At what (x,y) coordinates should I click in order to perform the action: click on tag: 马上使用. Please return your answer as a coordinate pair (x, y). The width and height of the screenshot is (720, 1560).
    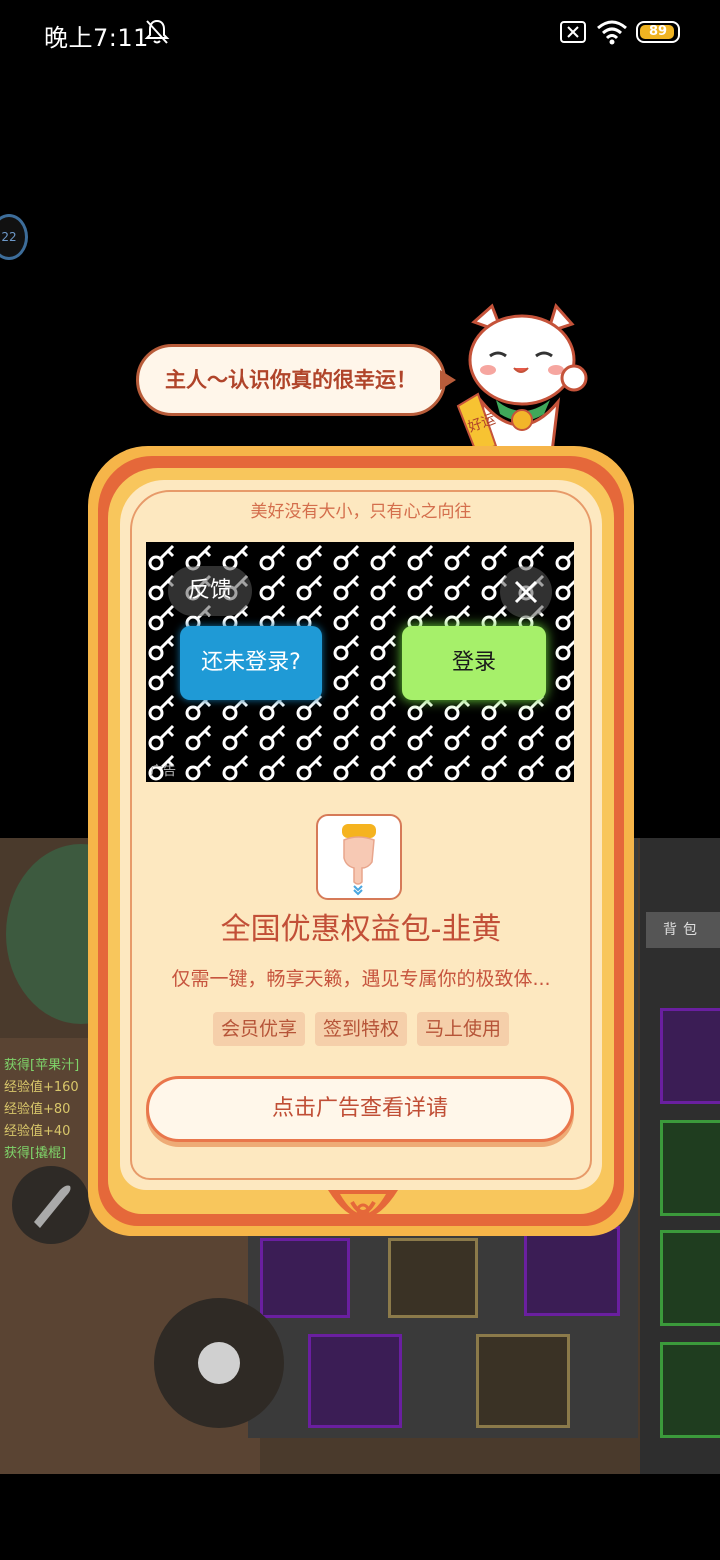
    Looking at the image, I should click on (463, 1029).